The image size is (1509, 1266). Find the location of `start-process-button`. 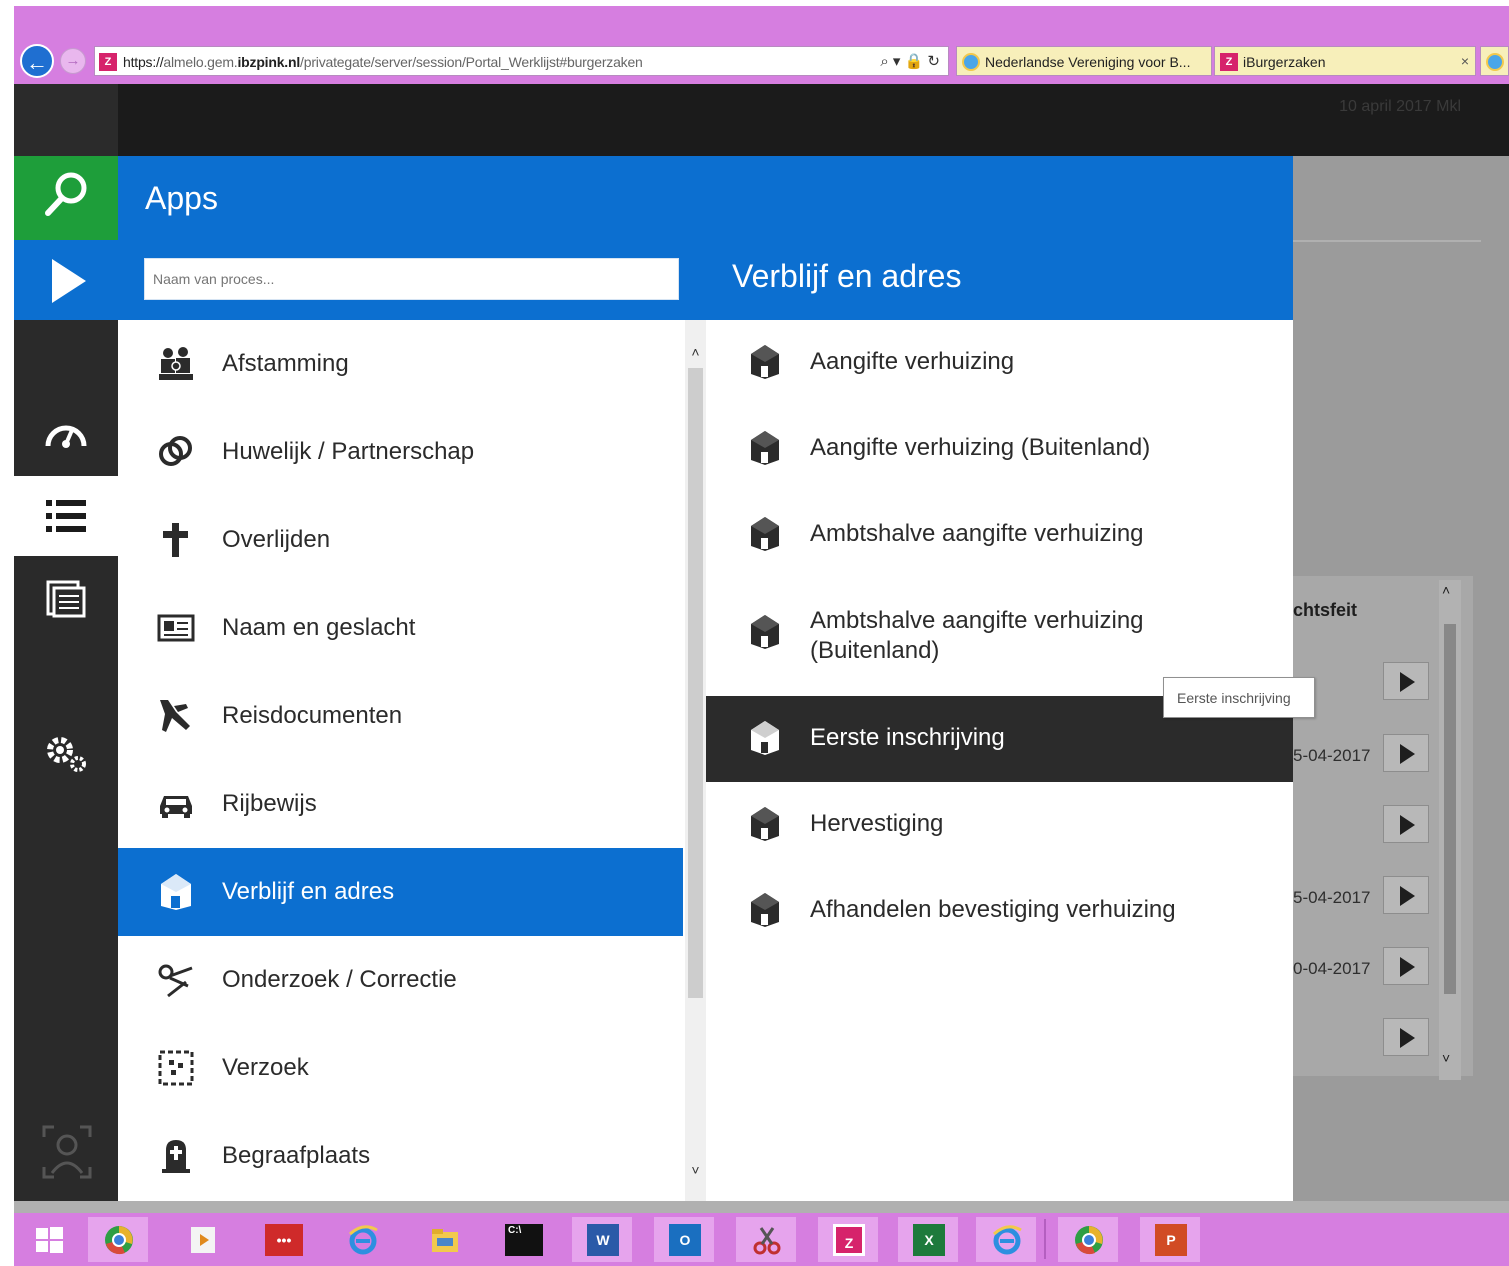

start-process-button is located at coordinates (66, 280).